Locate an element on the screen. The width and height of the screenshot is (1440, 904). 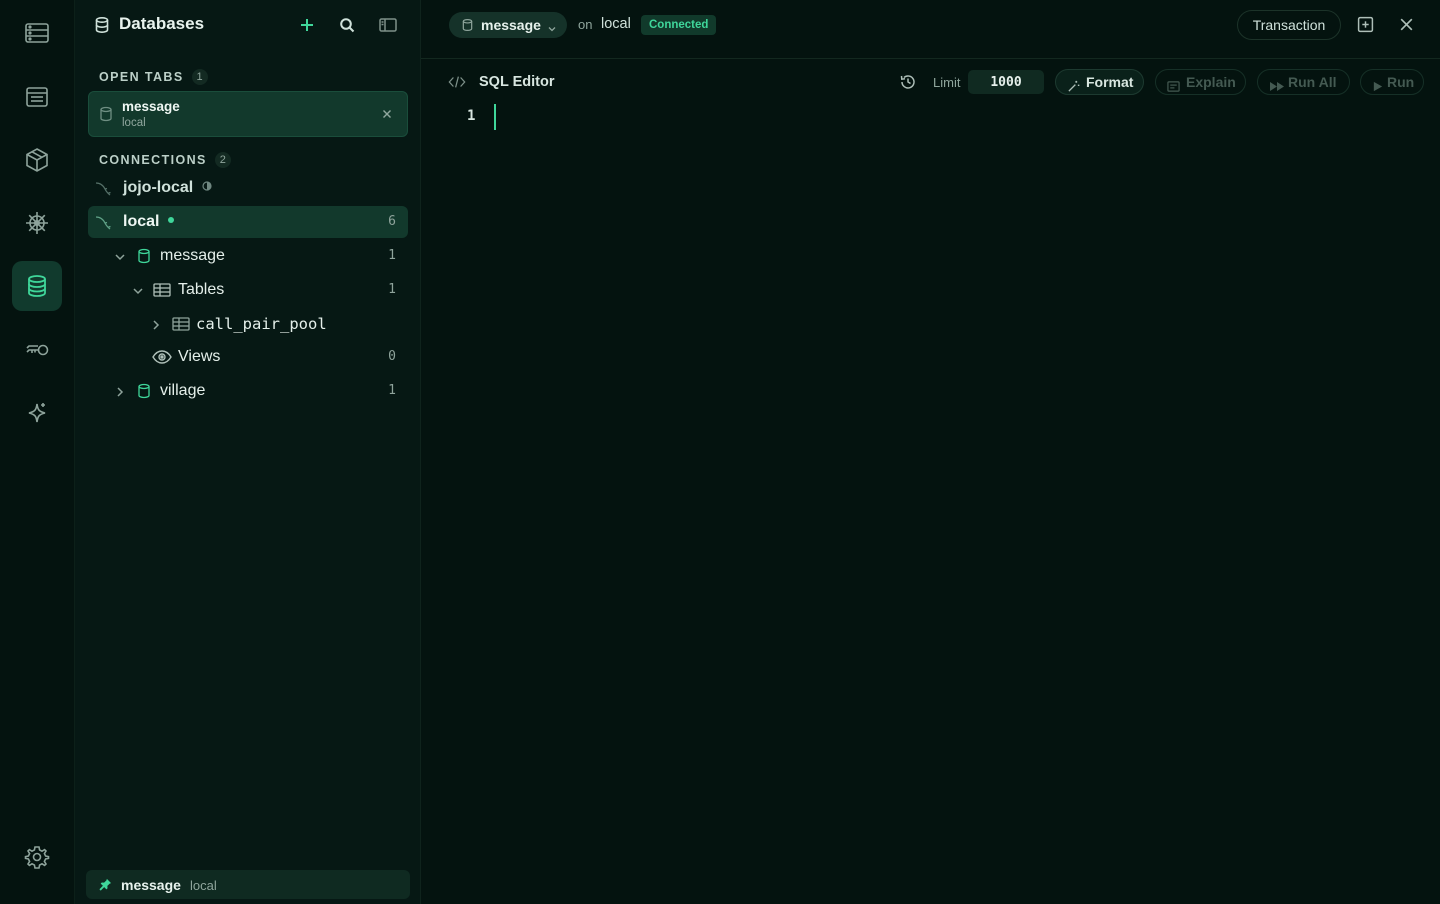
tree-item-views: Views 0 is located at coordinates (248, 357).